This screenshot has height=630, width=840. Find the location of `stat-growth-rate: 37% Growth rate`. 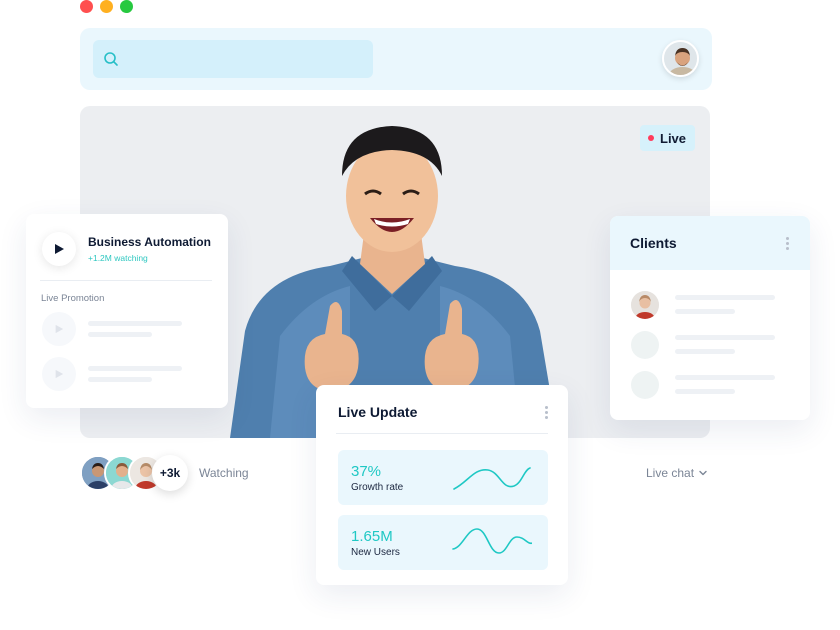

stat-growth-rate: 37% Growth rate is located at coordinates (443, 477).